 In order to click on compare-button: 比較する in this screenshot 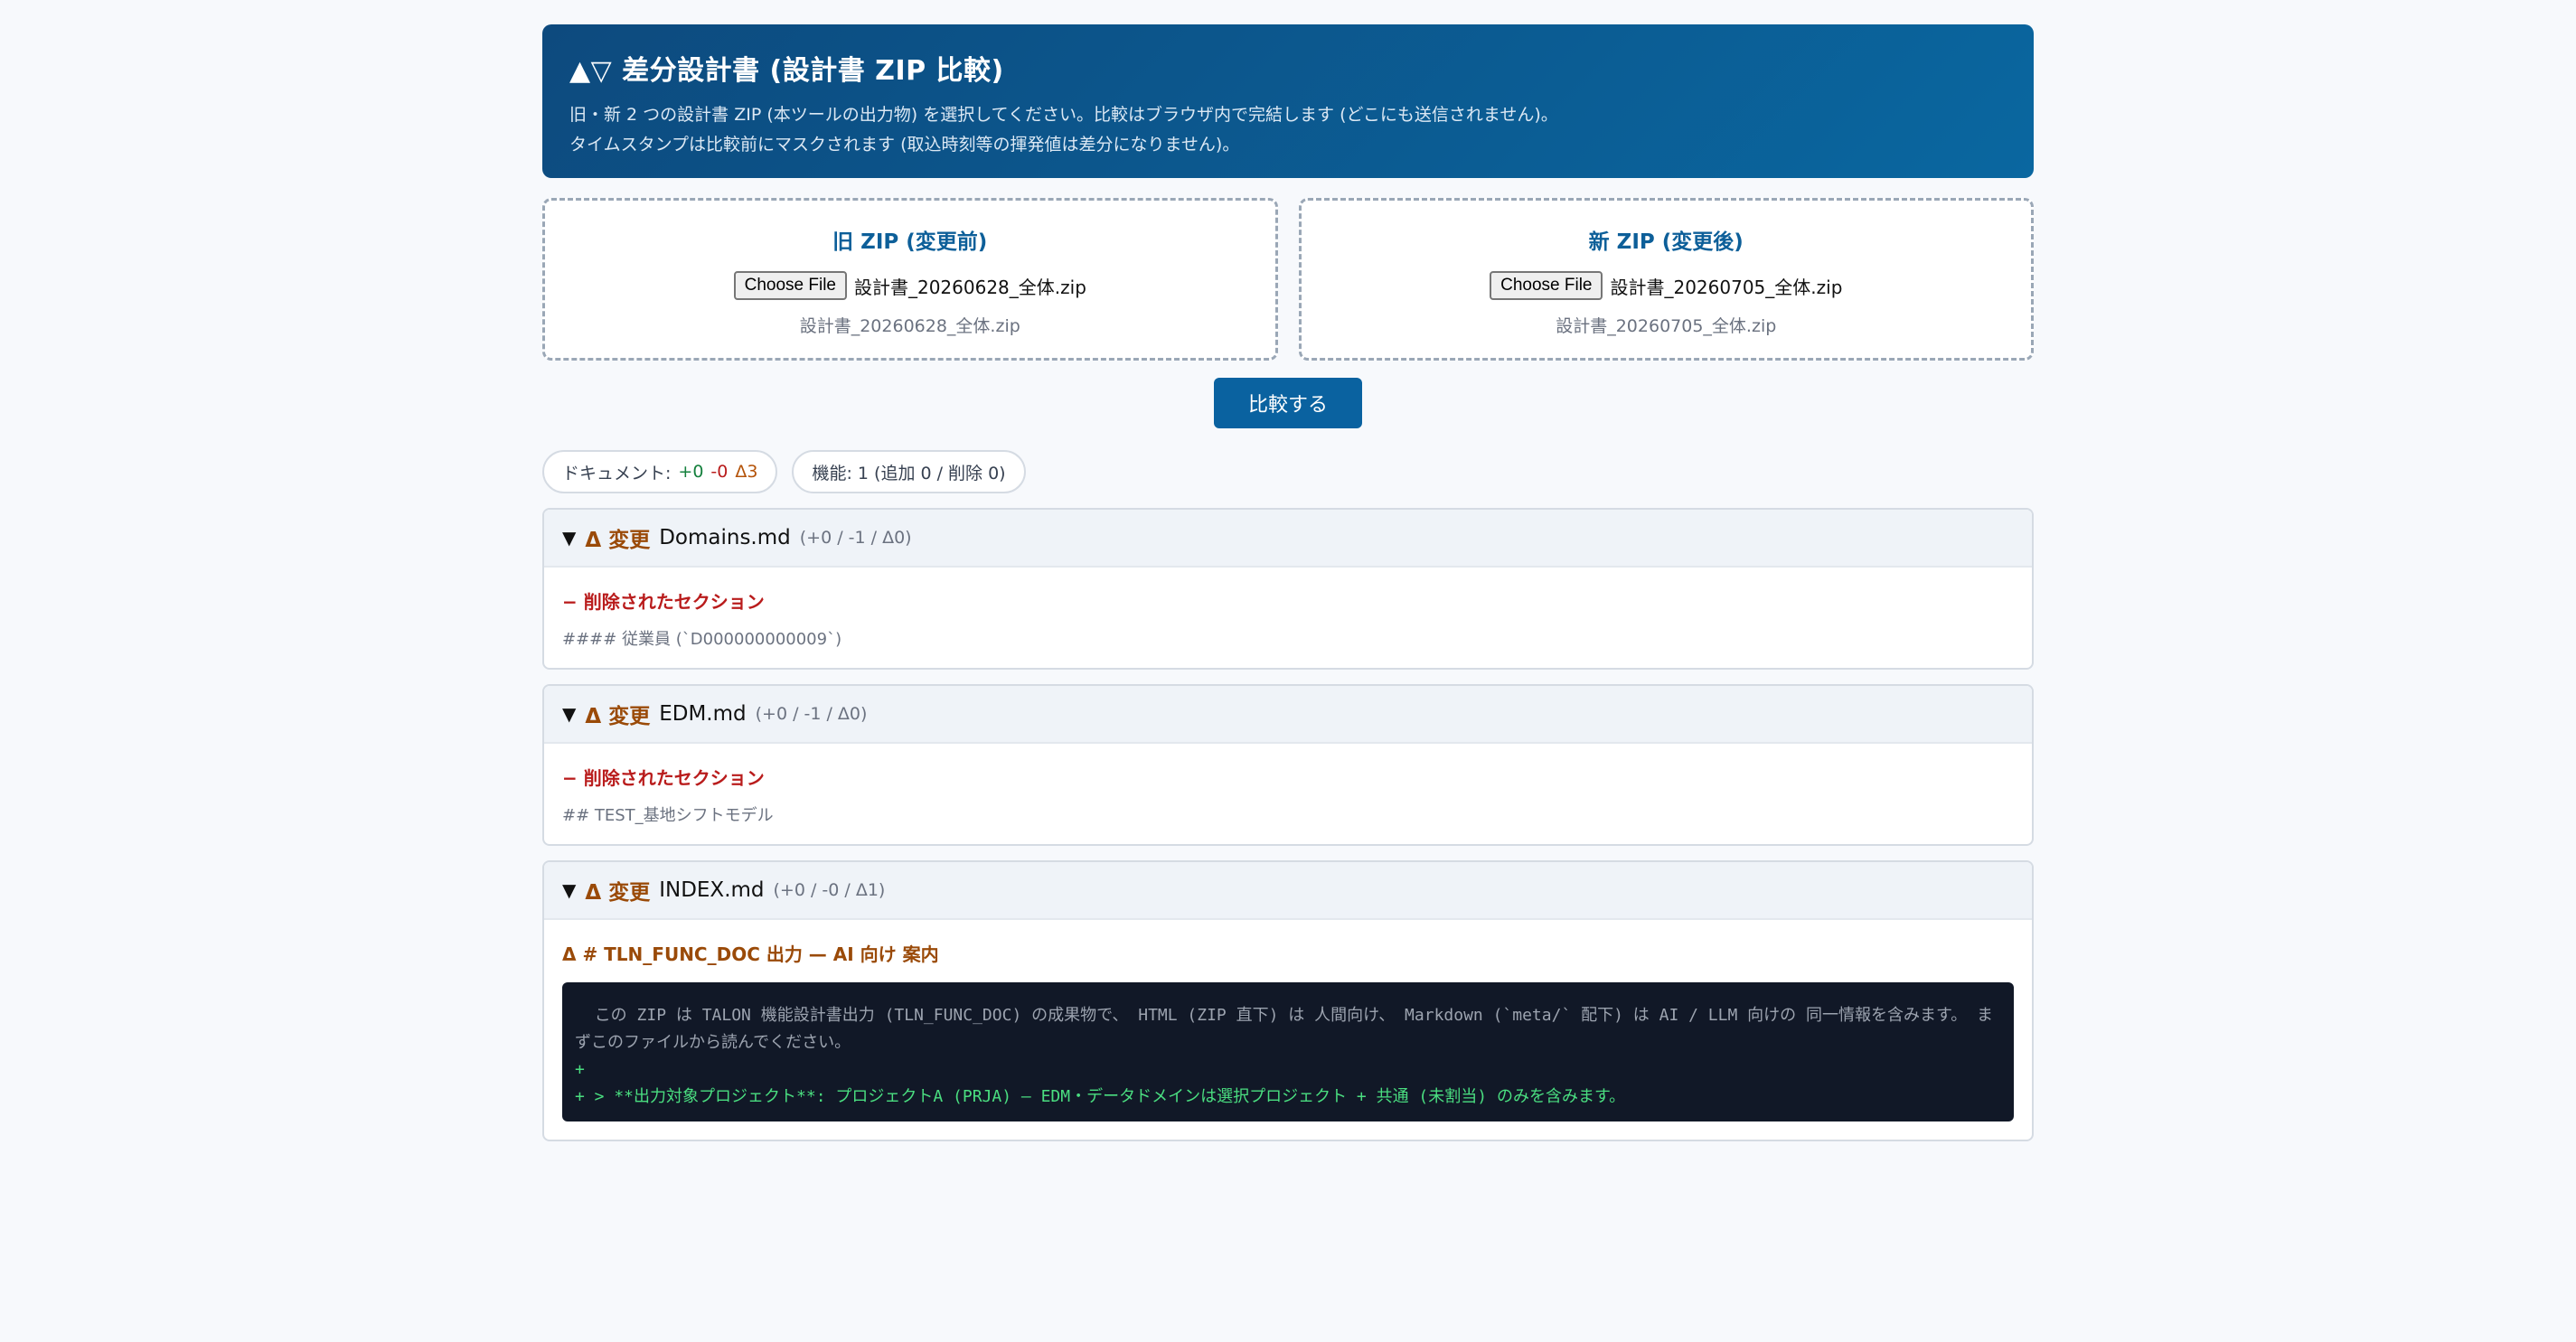, I will do `click(1288, 403)`.